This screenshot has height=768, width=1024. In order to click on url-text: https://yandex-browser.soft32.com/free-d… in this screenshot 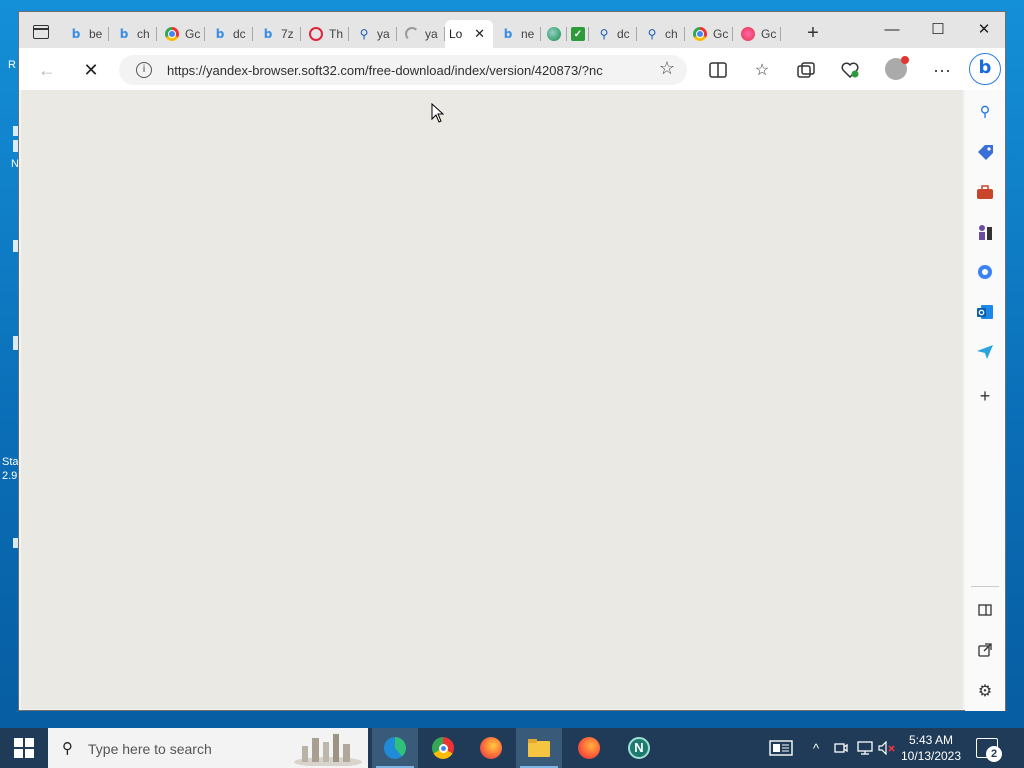, I will do `click(407, 70)`.